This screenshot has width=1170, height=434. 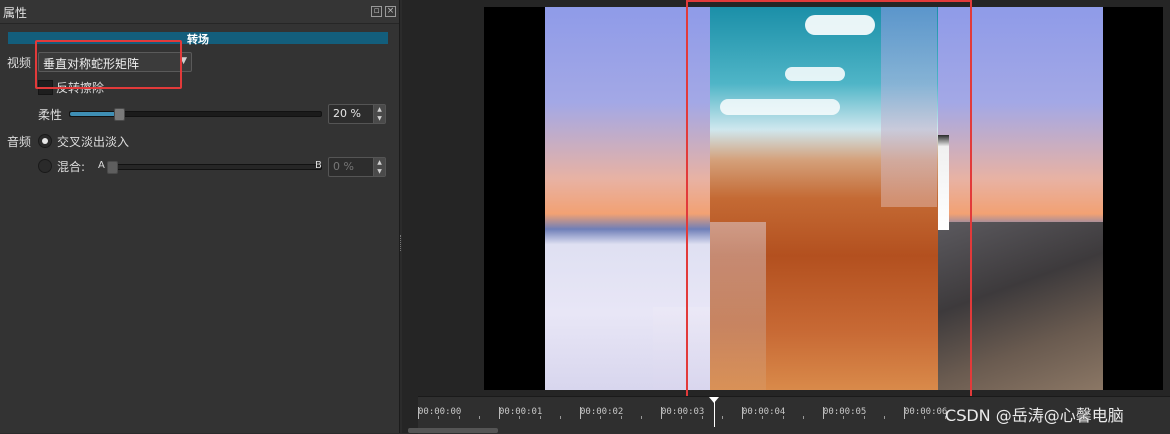 What do you see at coordinates (926, 412) in the screenshot?
I see `timecode-label: 00:00:06` at bounding box center [926, 412].